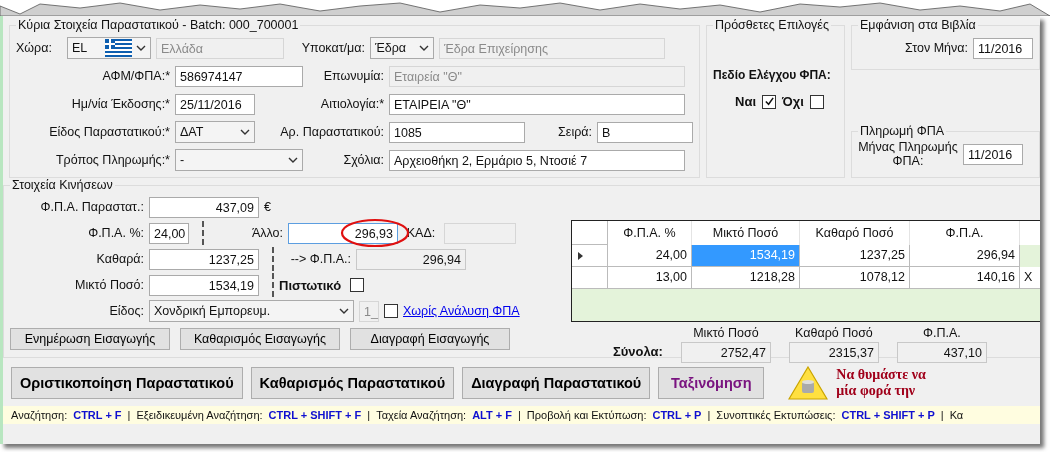  I want to click on shortcut-keys: CTRL + P, so click(677, 415).